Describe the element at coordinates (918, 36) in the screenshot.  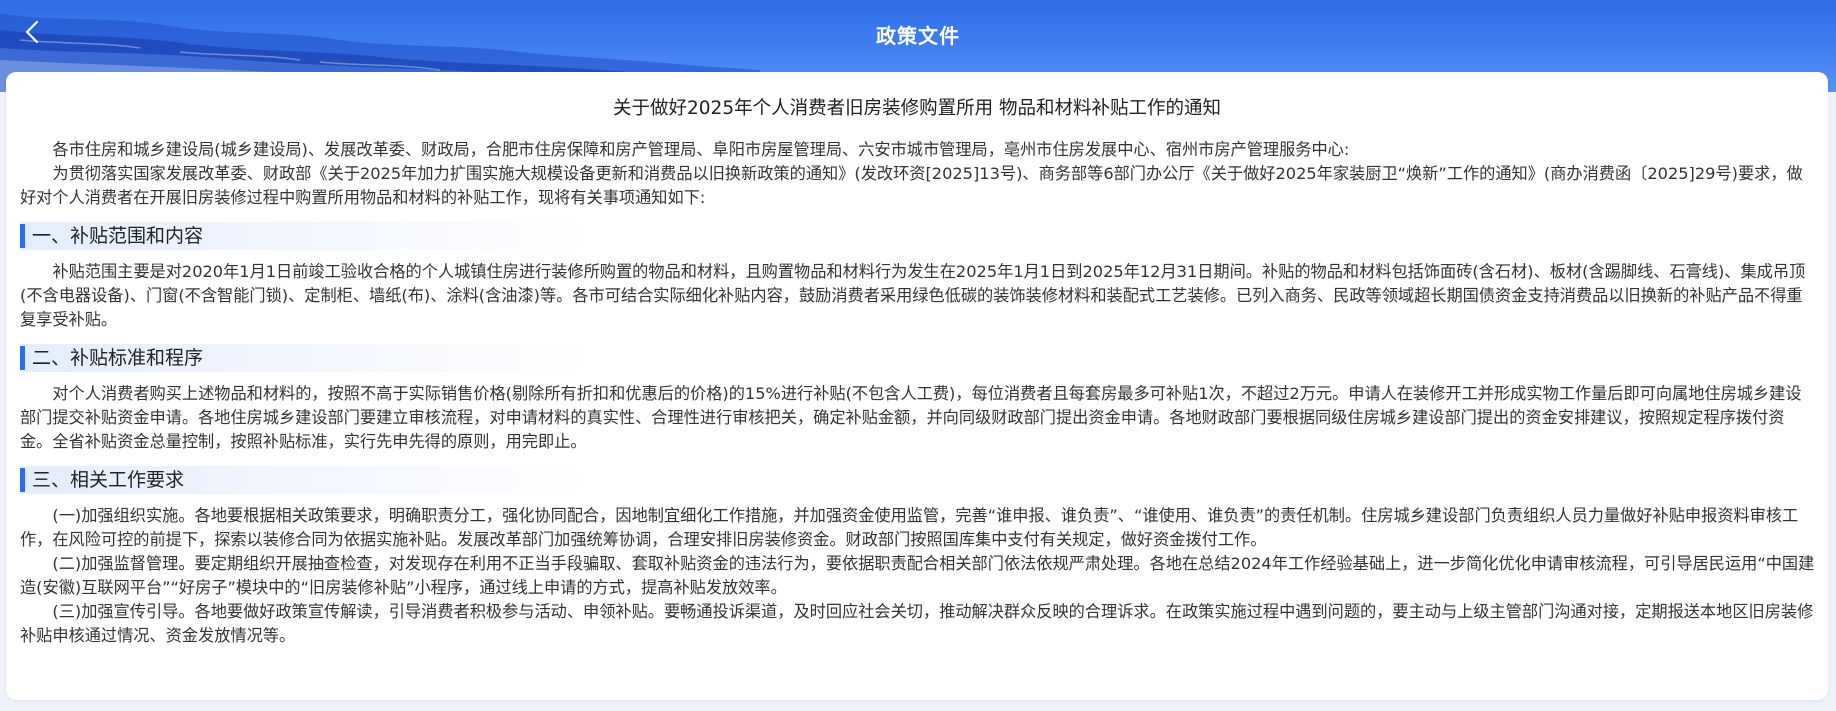
I see `page-title: 政策文件` at that location.